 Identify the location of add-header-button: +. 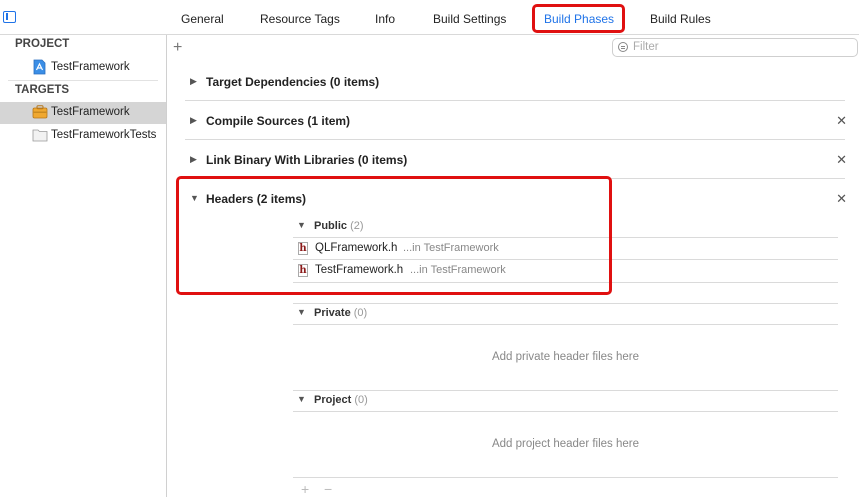
(305, 489).